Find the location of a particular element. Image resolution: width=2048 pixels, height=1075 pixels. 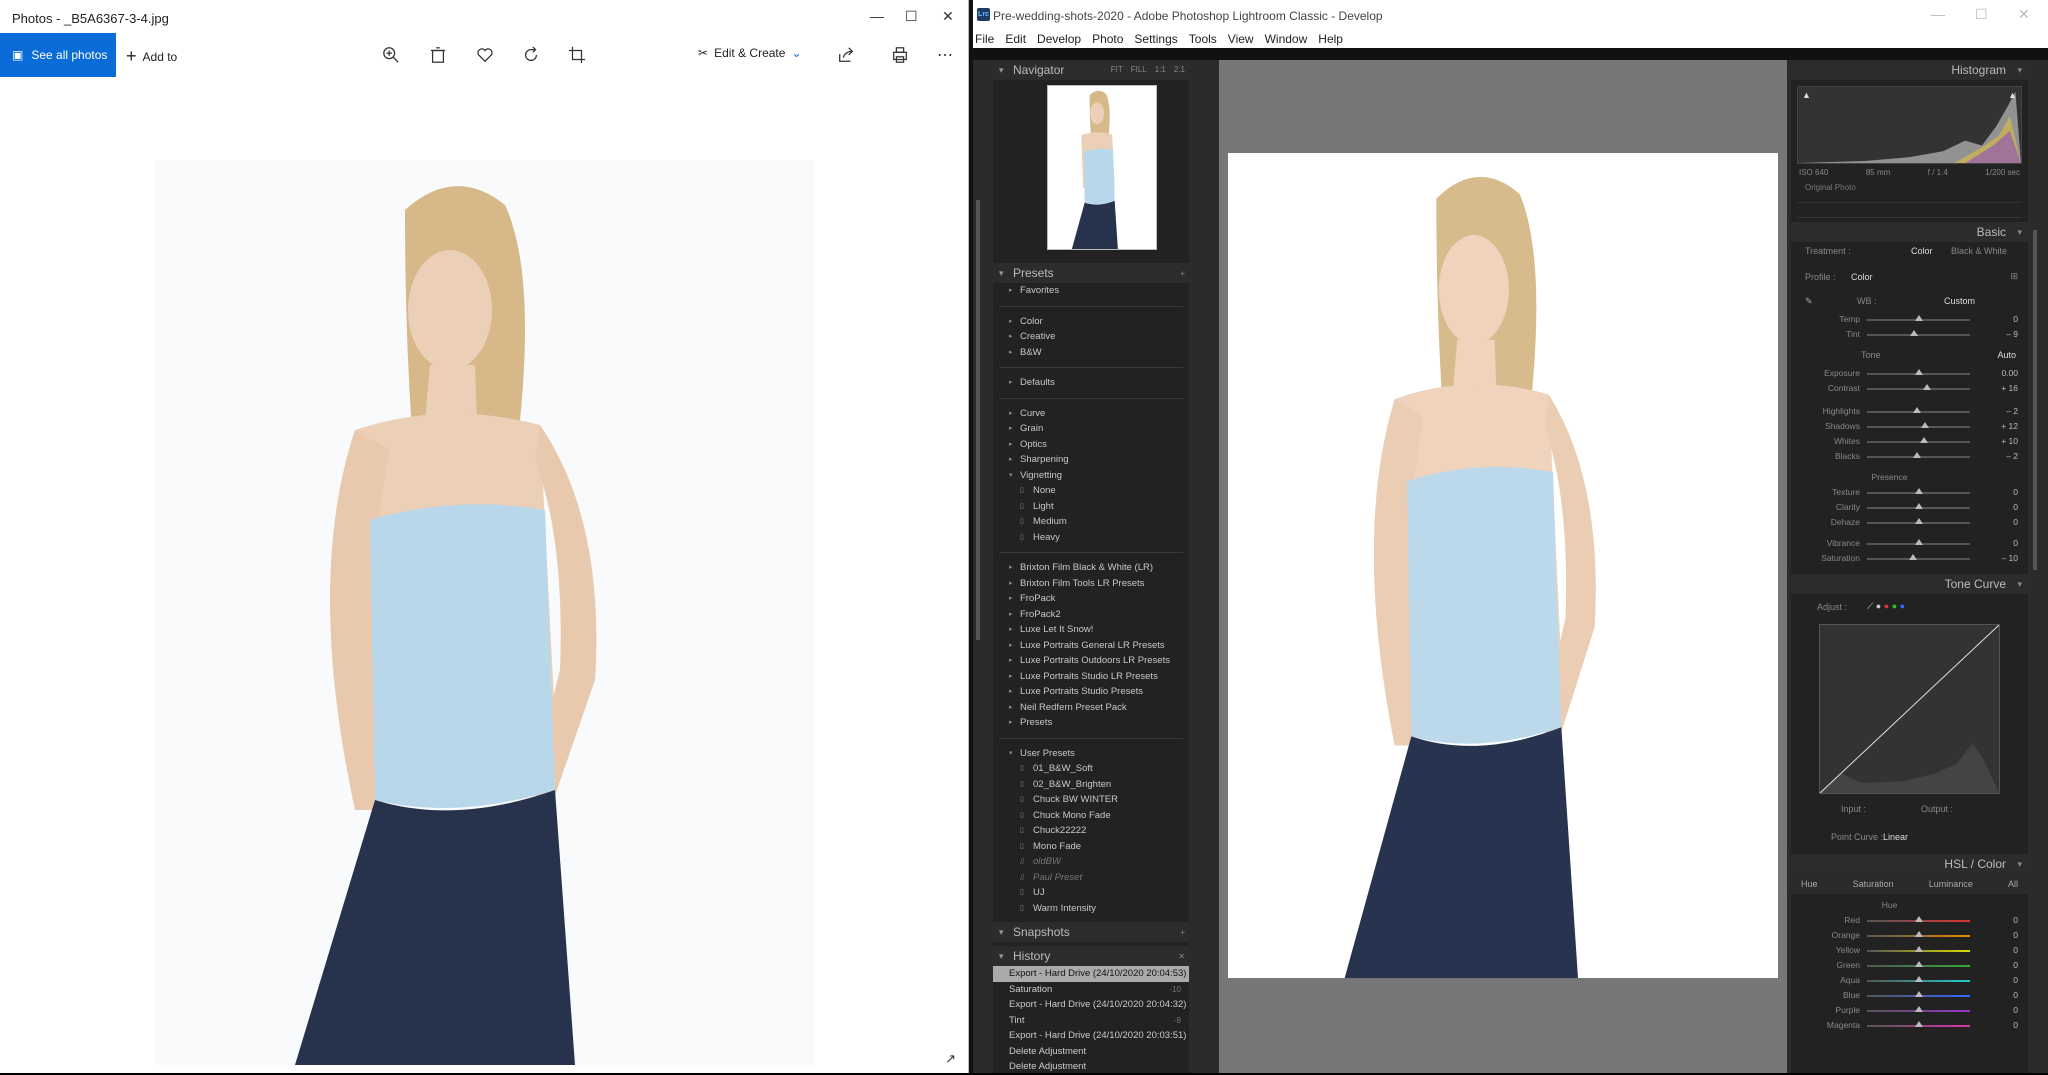

history-header: History✕ is located at coordinates (1091, 956).